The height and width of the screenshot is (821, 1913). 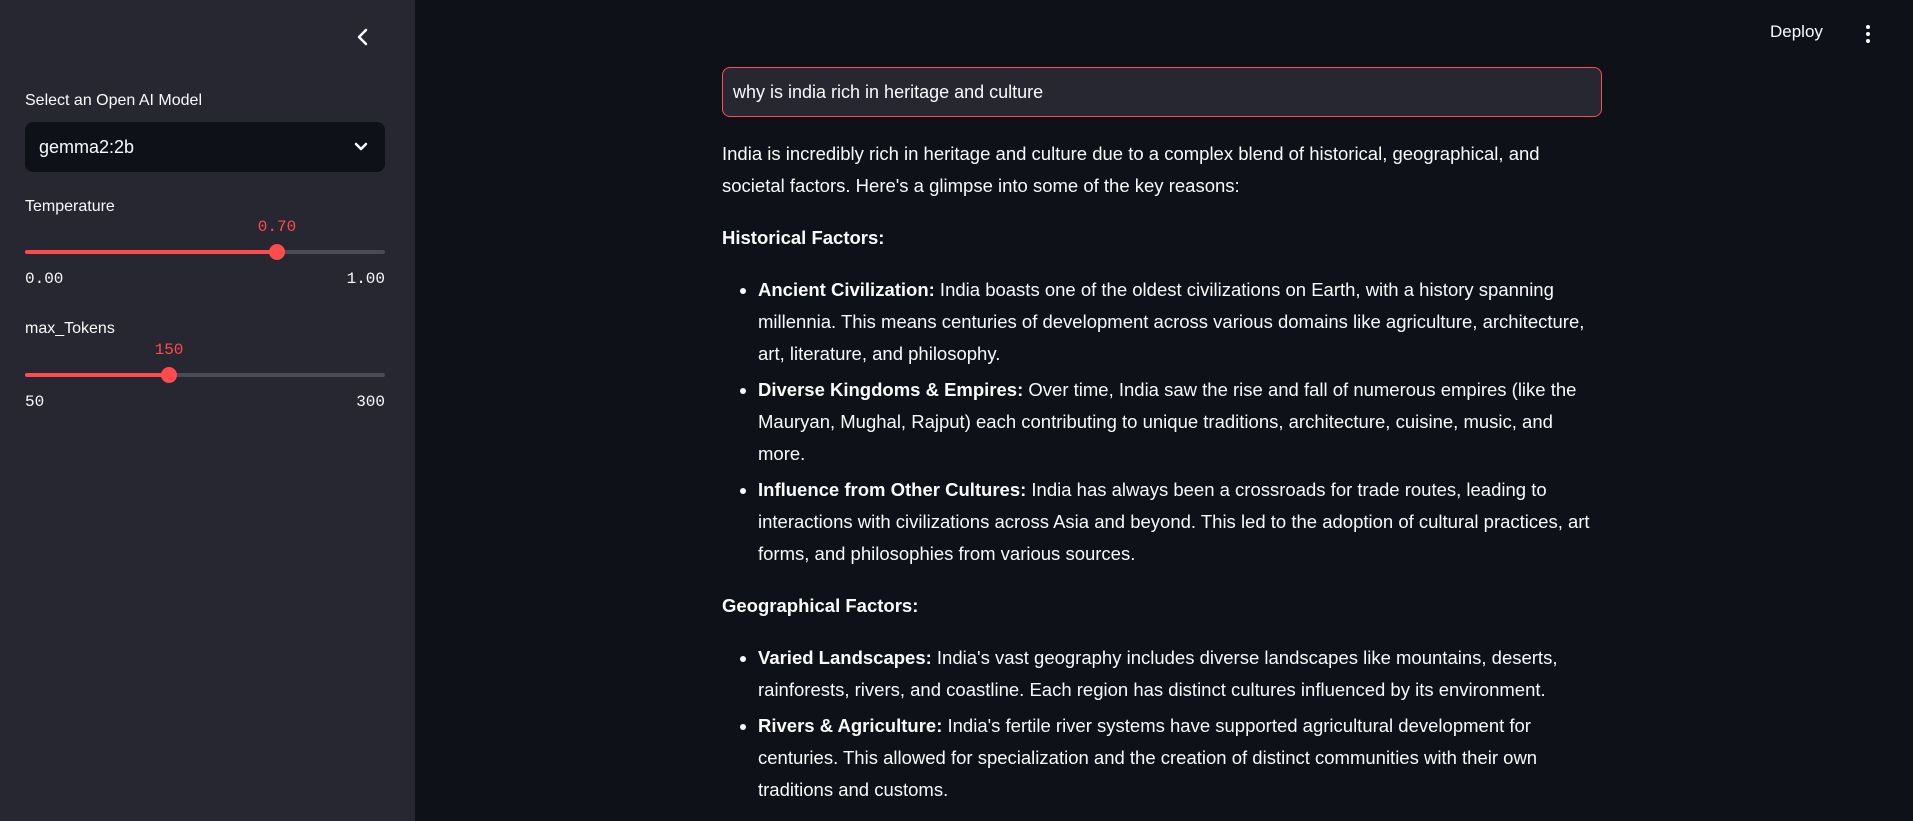 I want to click on model-select-label: Select an Open AI Model, so click(x=113, y=100).